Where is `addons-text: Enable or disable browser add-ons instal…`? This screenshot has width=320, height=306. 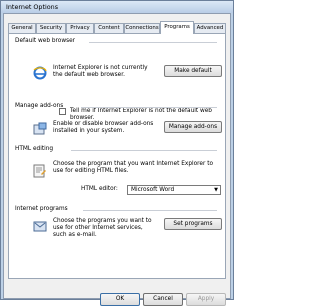 addons-text: Enable or disable browser add-ons instal… is located at coordinates (103, 128).